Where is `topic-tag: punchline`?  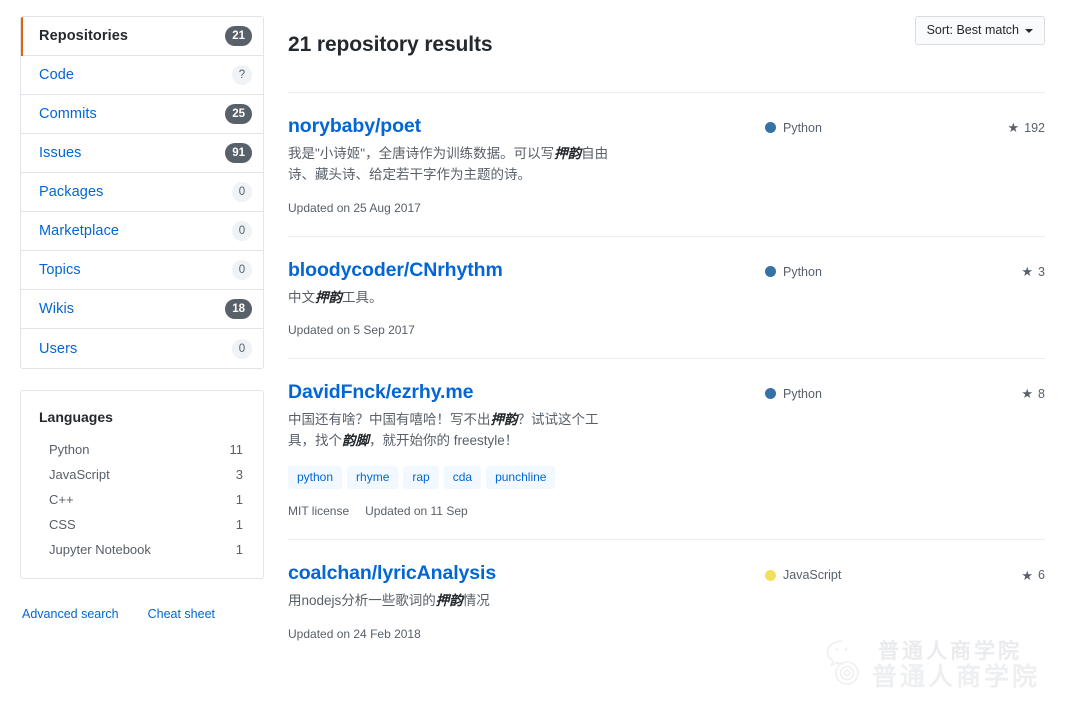
topic-tag: punchline is located at coordinates (521, 478).